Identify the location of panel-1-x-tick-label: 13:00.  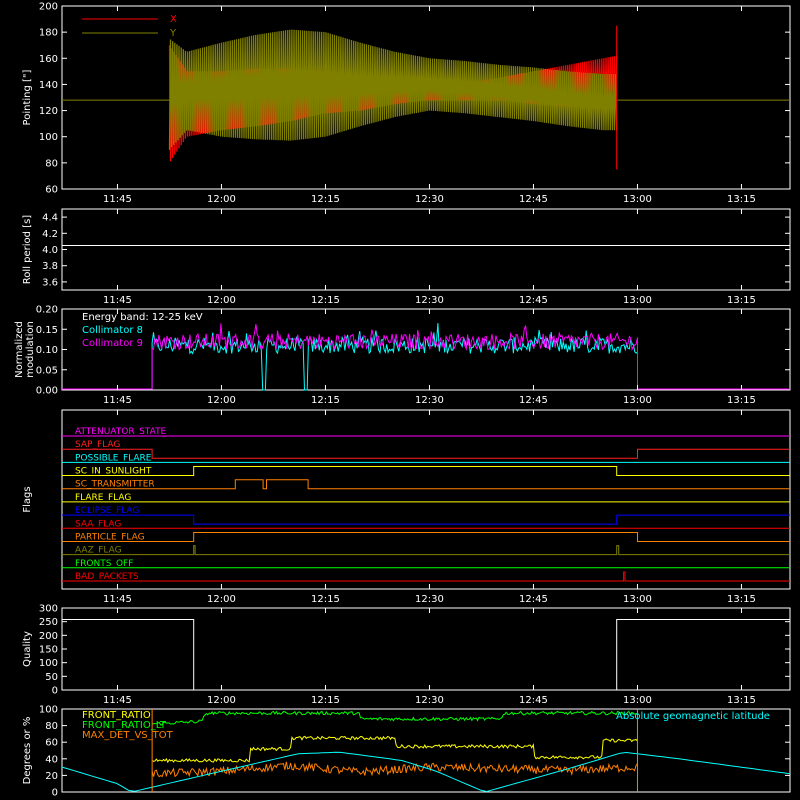
(637, 300).